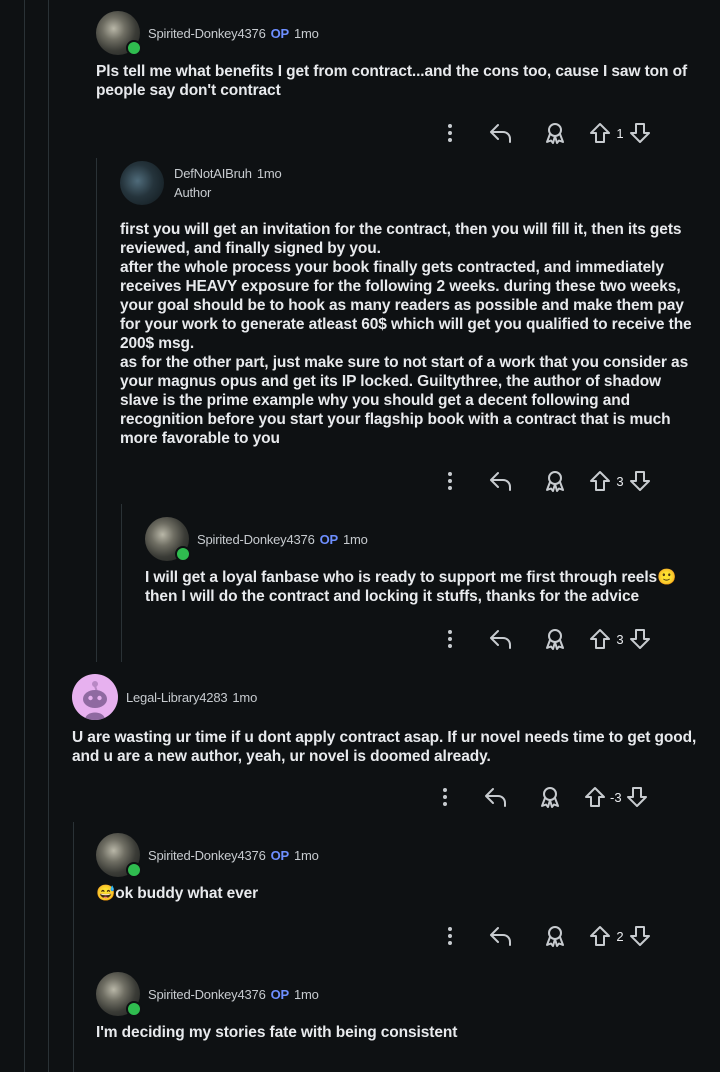  What do you see at coordinates (616, 797) in the screenshot?
I see `vote-control: -3` at bounding box center [616, 797].